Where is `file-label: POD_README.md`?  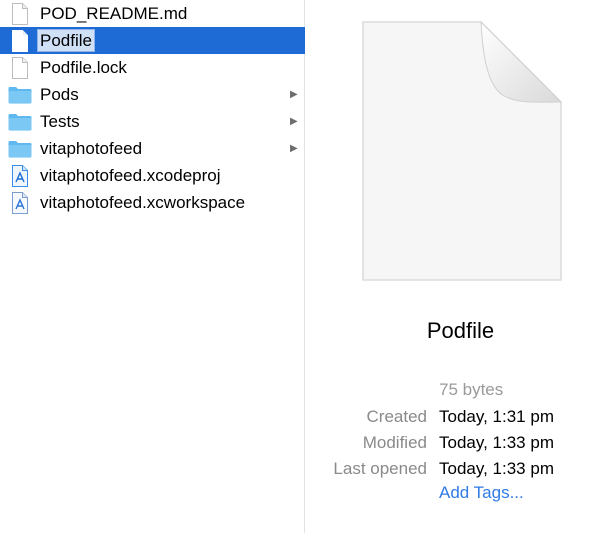
file-label: POD_README.md is located at coordinates (114, 13).